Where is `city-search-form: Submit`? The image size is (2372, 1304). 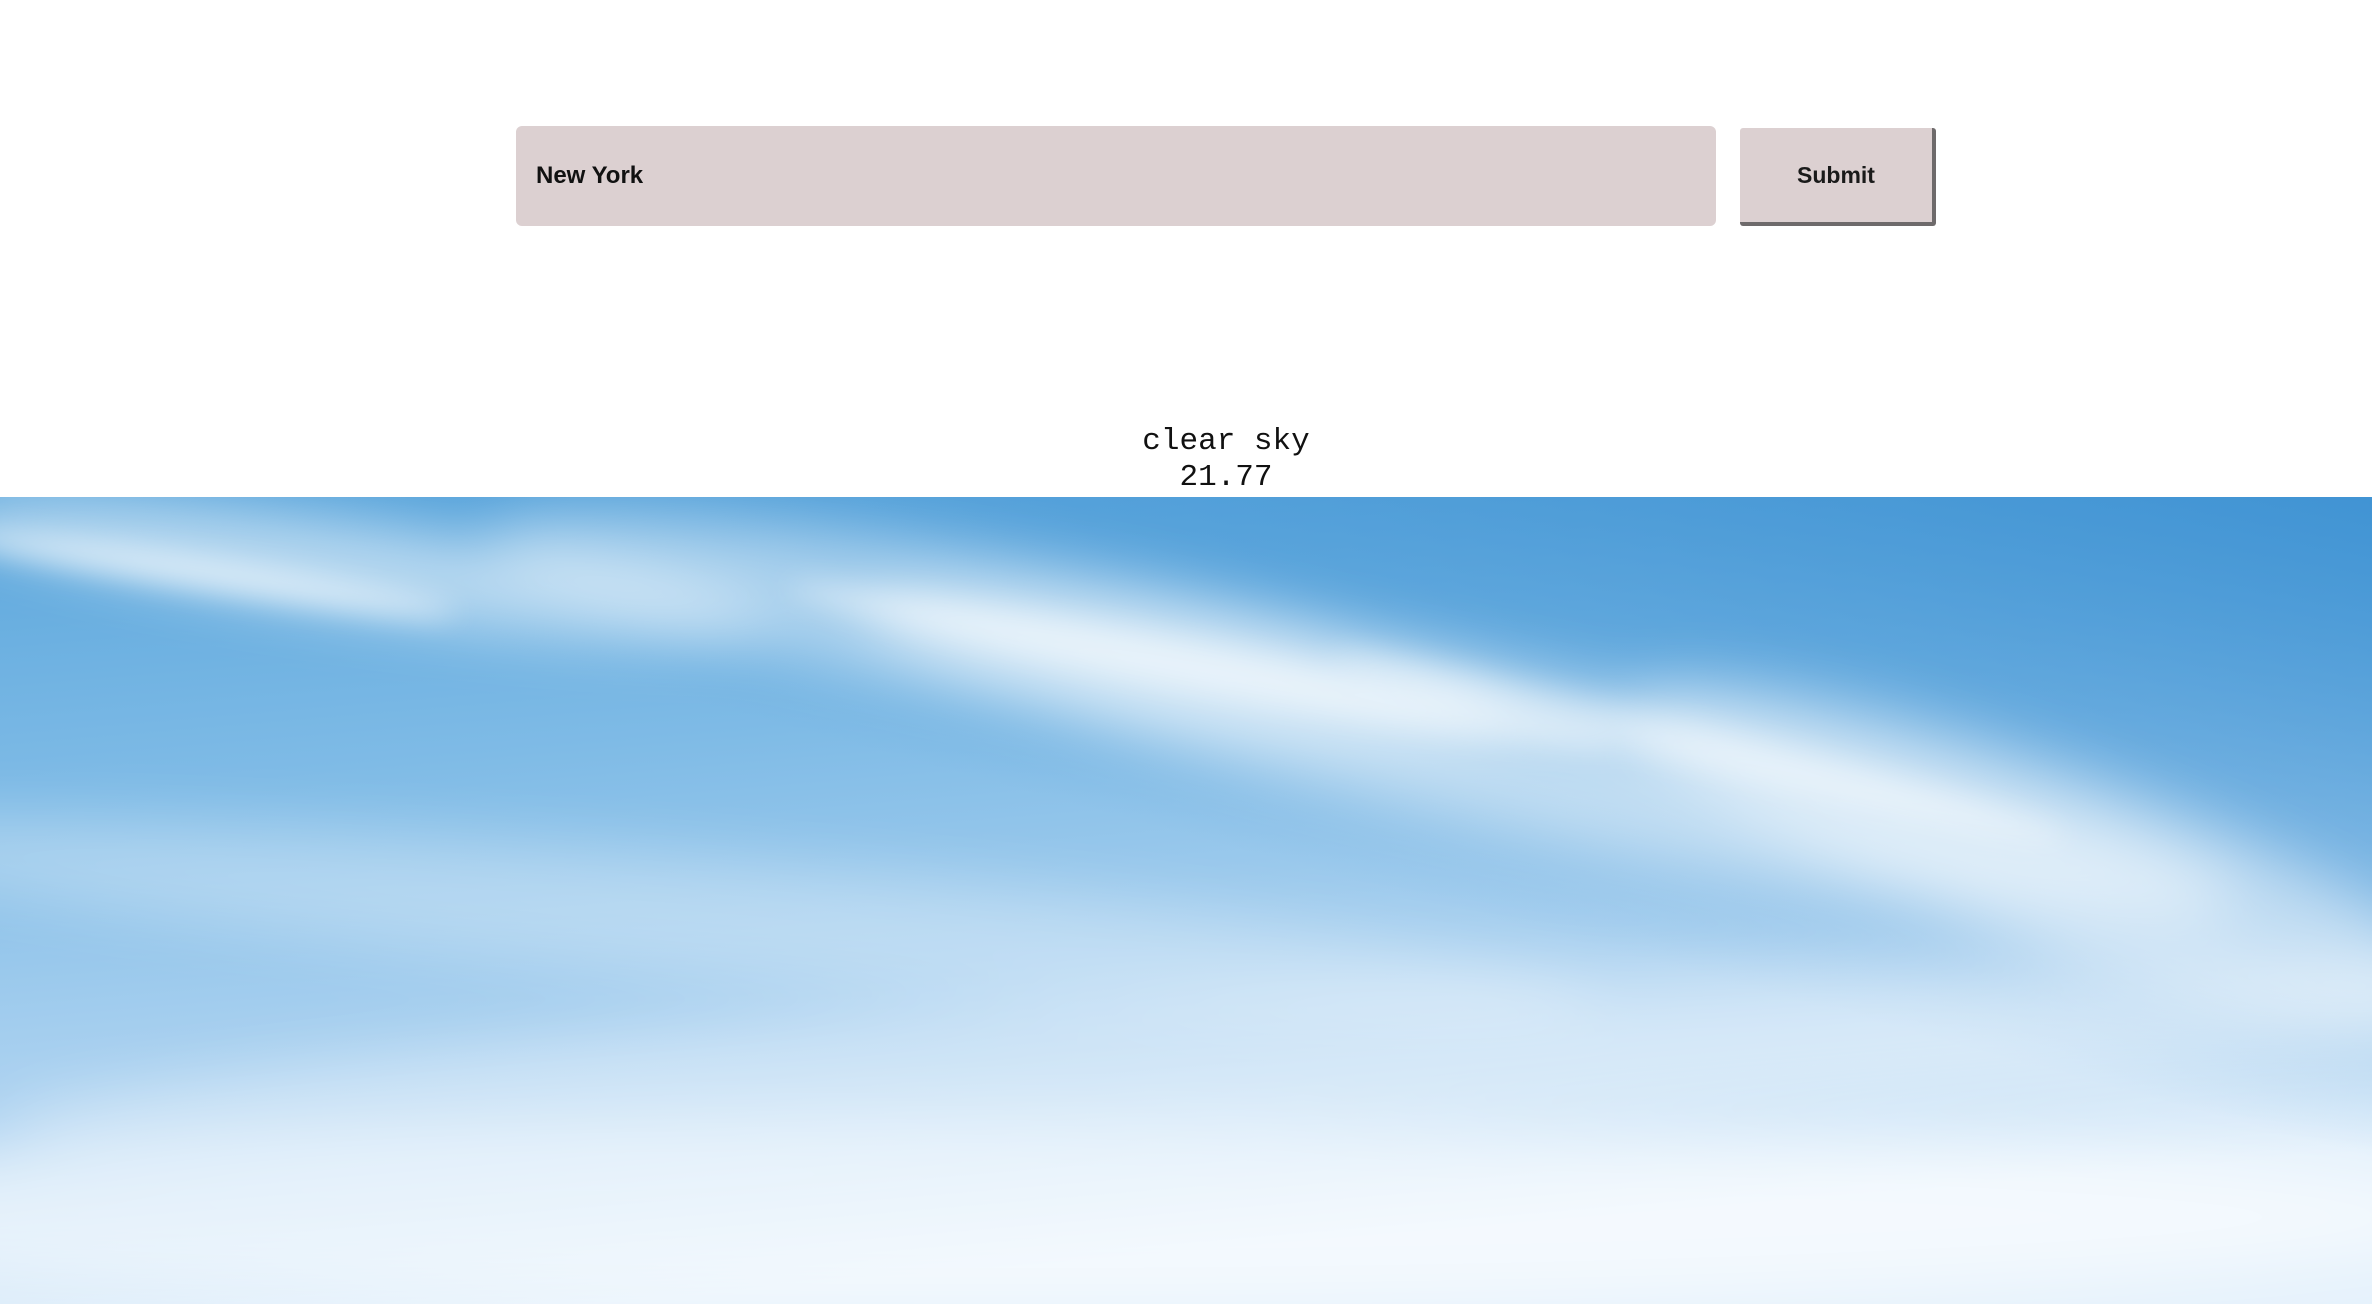
city-search-form: Submit is located at coordinates (1226, 176).